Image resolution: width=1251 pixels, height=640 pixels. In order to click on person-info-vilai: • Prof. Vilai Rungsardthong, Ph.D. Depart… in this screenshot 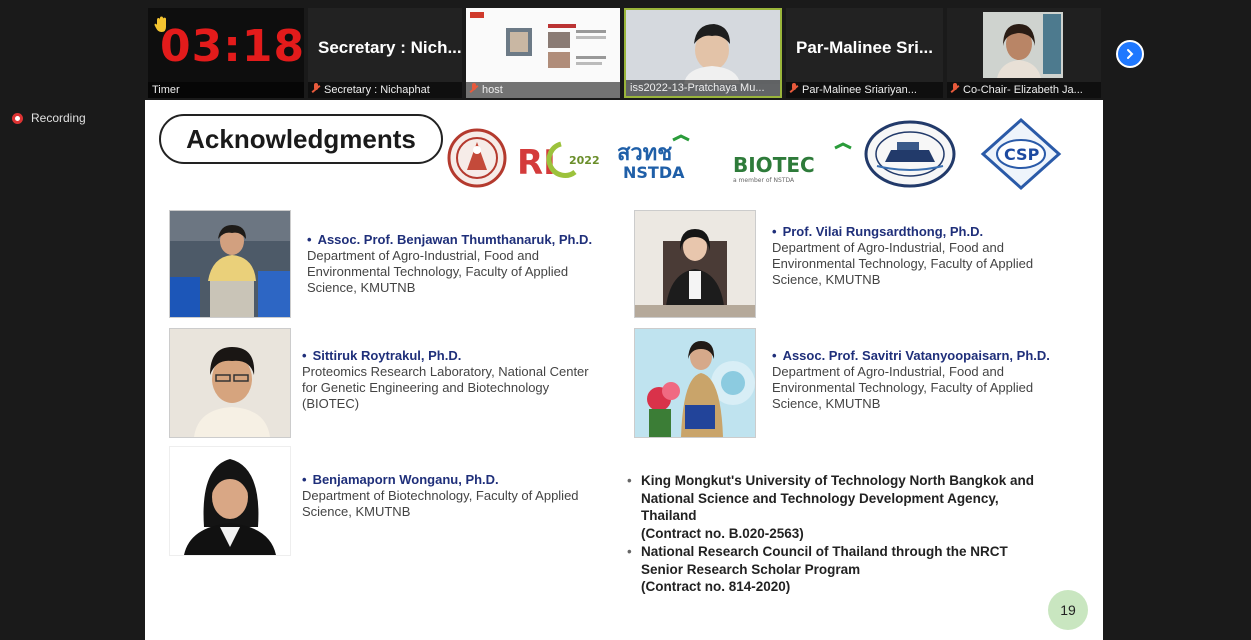, I will do `click(922, 256)`.